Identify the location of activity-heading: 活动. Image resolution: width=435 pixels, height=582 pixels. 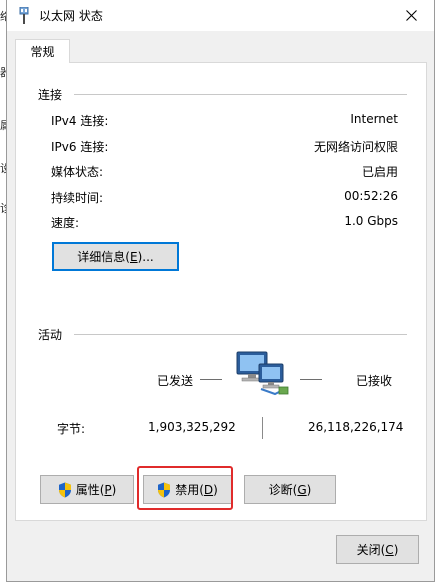
(50, 335).